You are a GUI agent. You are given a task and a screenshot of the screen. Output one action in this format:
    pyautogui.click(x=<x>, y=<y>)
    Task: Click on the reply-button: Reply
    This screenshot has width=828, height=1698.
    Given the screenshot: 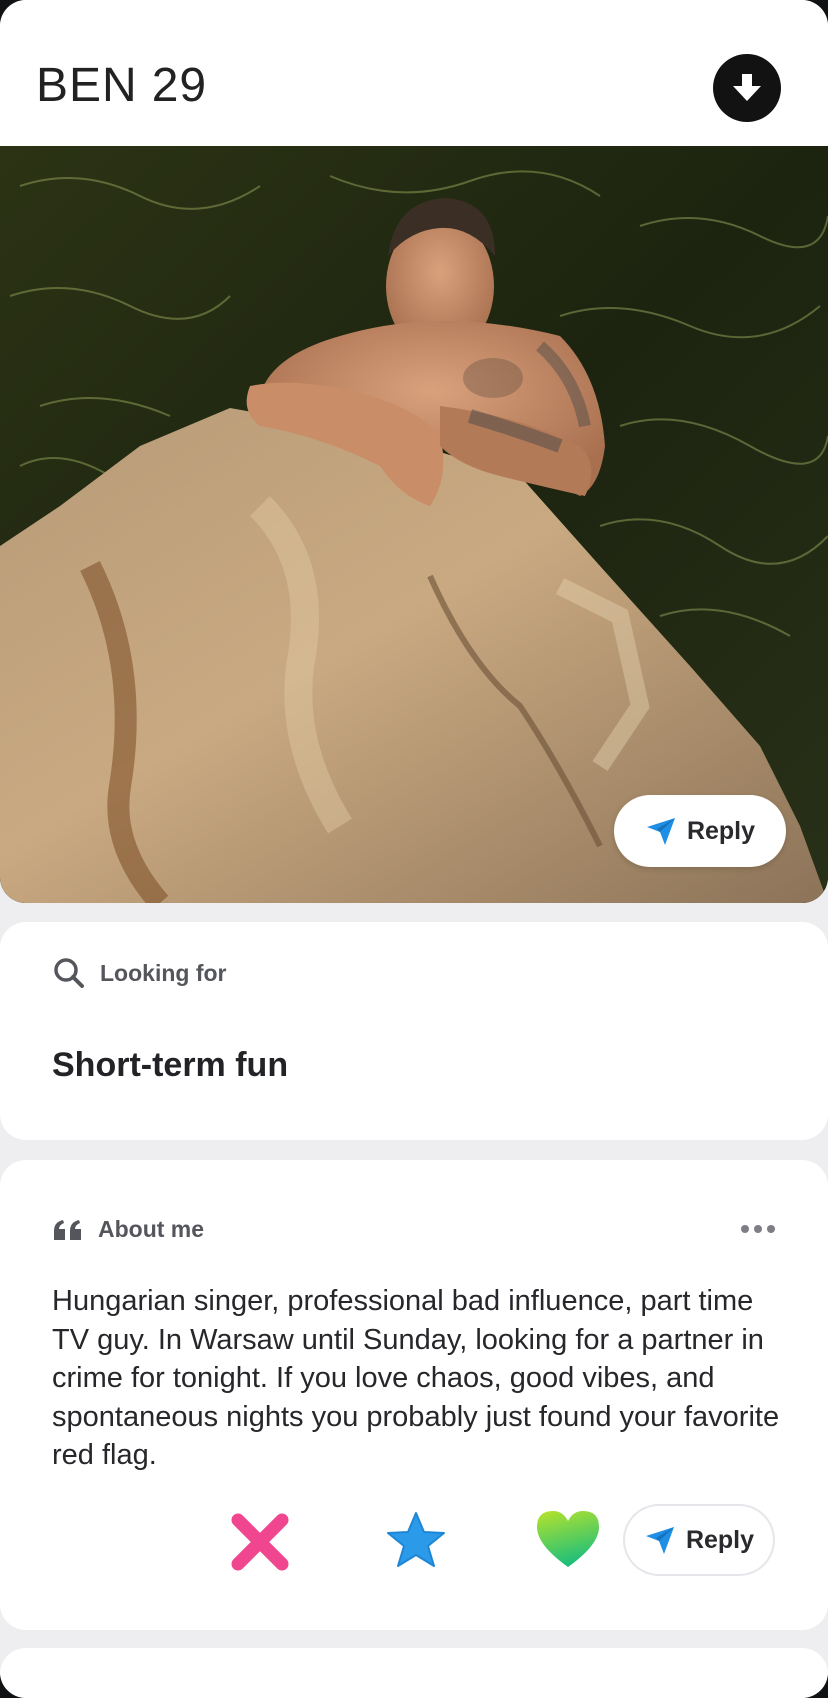 What is the action you would take?
    pyautogui.click(x=699, y=1540)
    